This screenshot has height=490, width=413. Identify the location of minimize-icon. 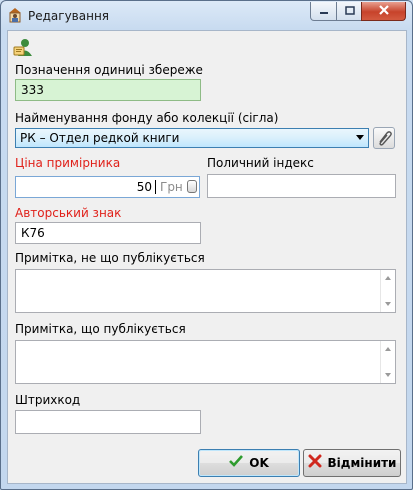
(324, 11).